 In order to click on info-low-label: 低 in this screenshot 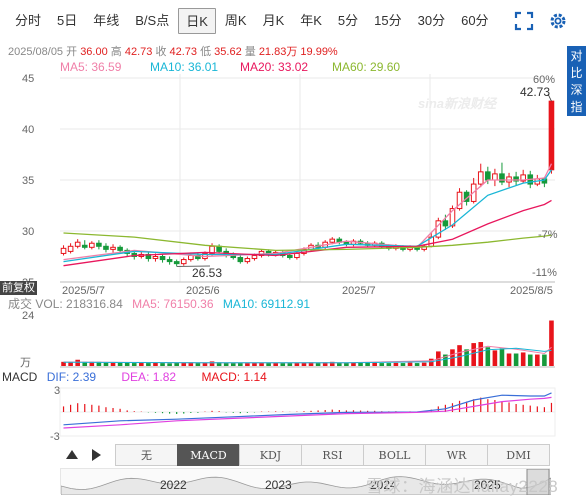, I will do `click(206, 52)`.